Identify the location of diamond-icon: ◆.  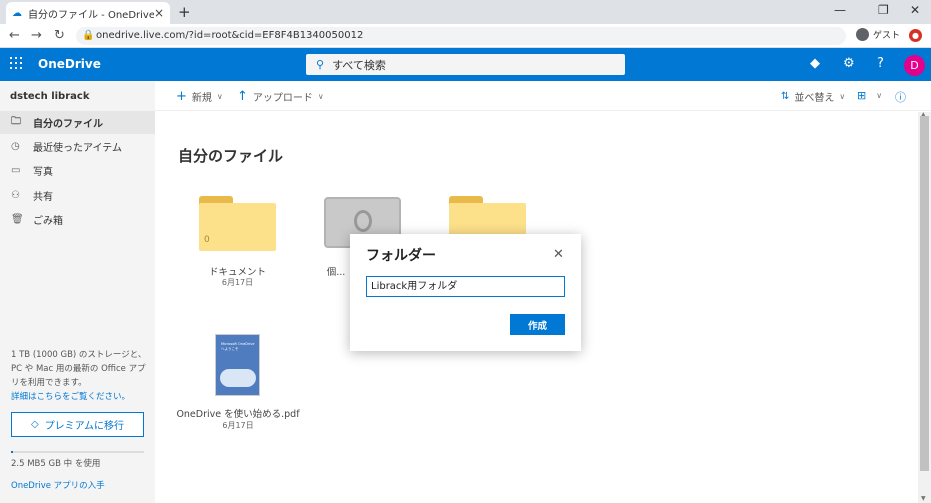
(815, 63).